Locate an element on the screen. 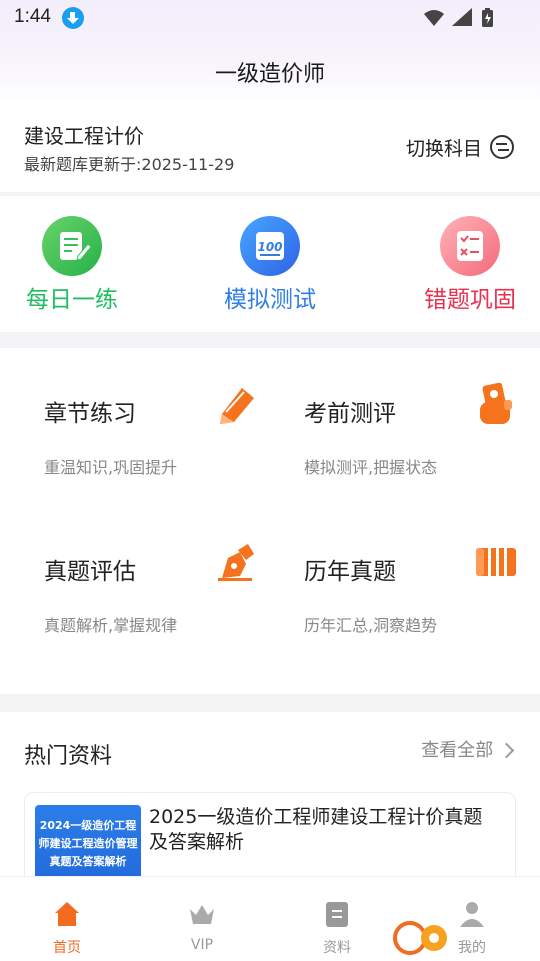 Image resolution: width=540 pixels, height=961 pixels. wrong-review-label: 错题巩固 is located at coordinates (470, 300).